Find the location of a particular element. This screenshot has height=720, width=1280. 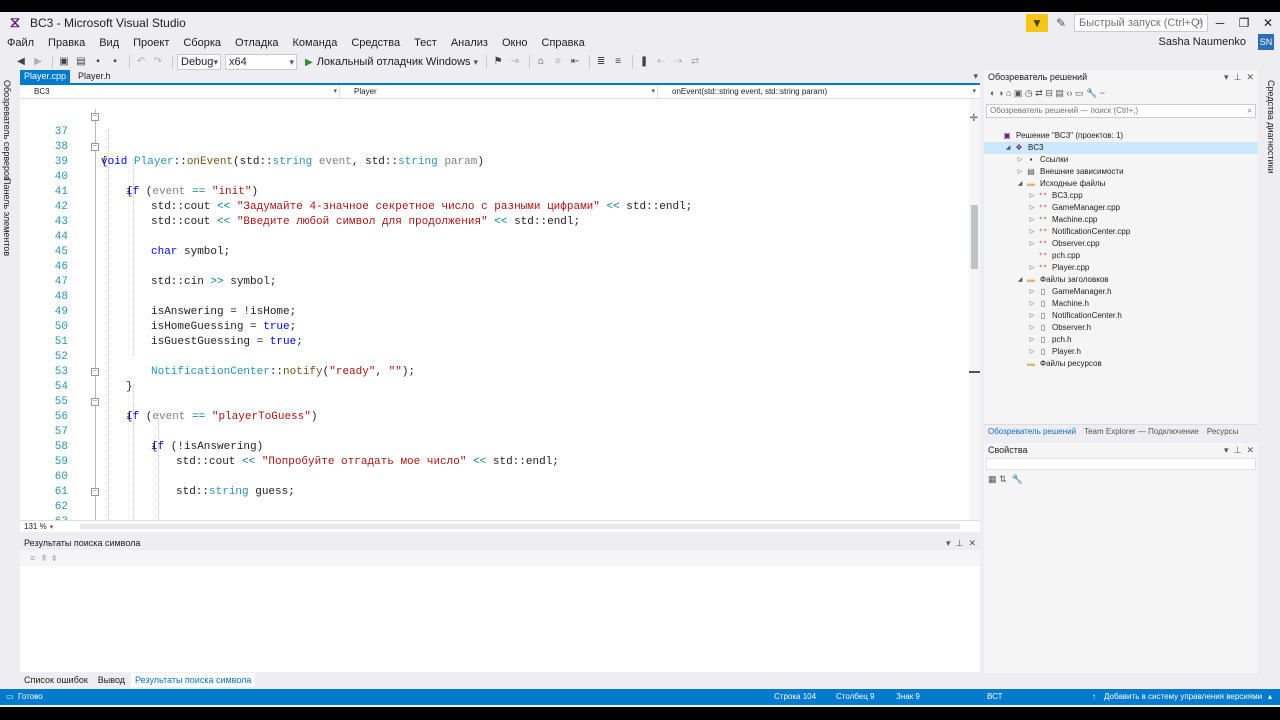

tab-player-cpp: Player.cpp is located at coordinates (45, 76).